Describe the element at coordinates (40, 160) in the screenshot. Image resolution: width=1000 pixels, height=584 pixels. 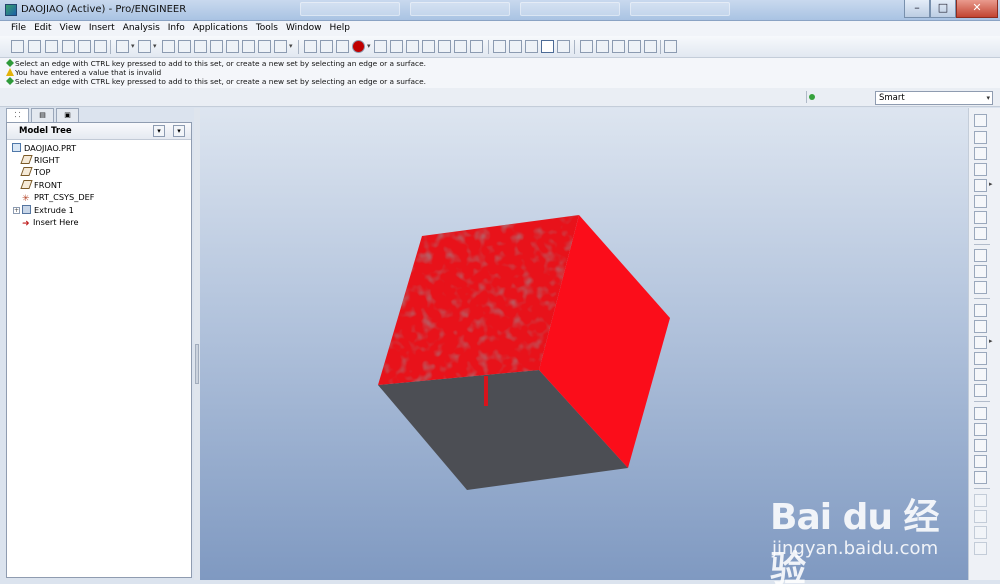
I see `tree-item-right: RIGHT` at that location.